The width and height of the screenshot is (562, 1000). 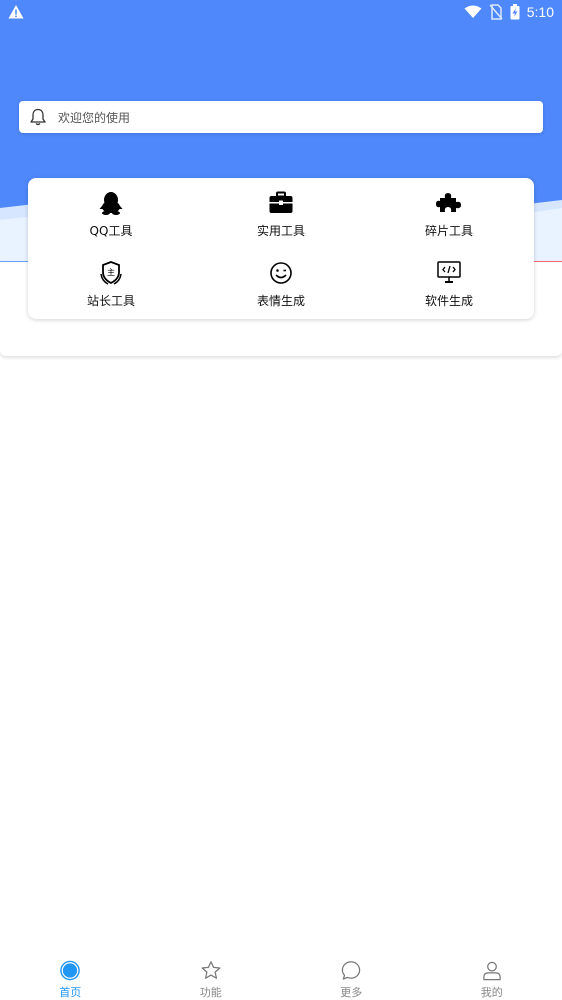 I want to click on chat-bubble-icon, so click(x=351, y=970).